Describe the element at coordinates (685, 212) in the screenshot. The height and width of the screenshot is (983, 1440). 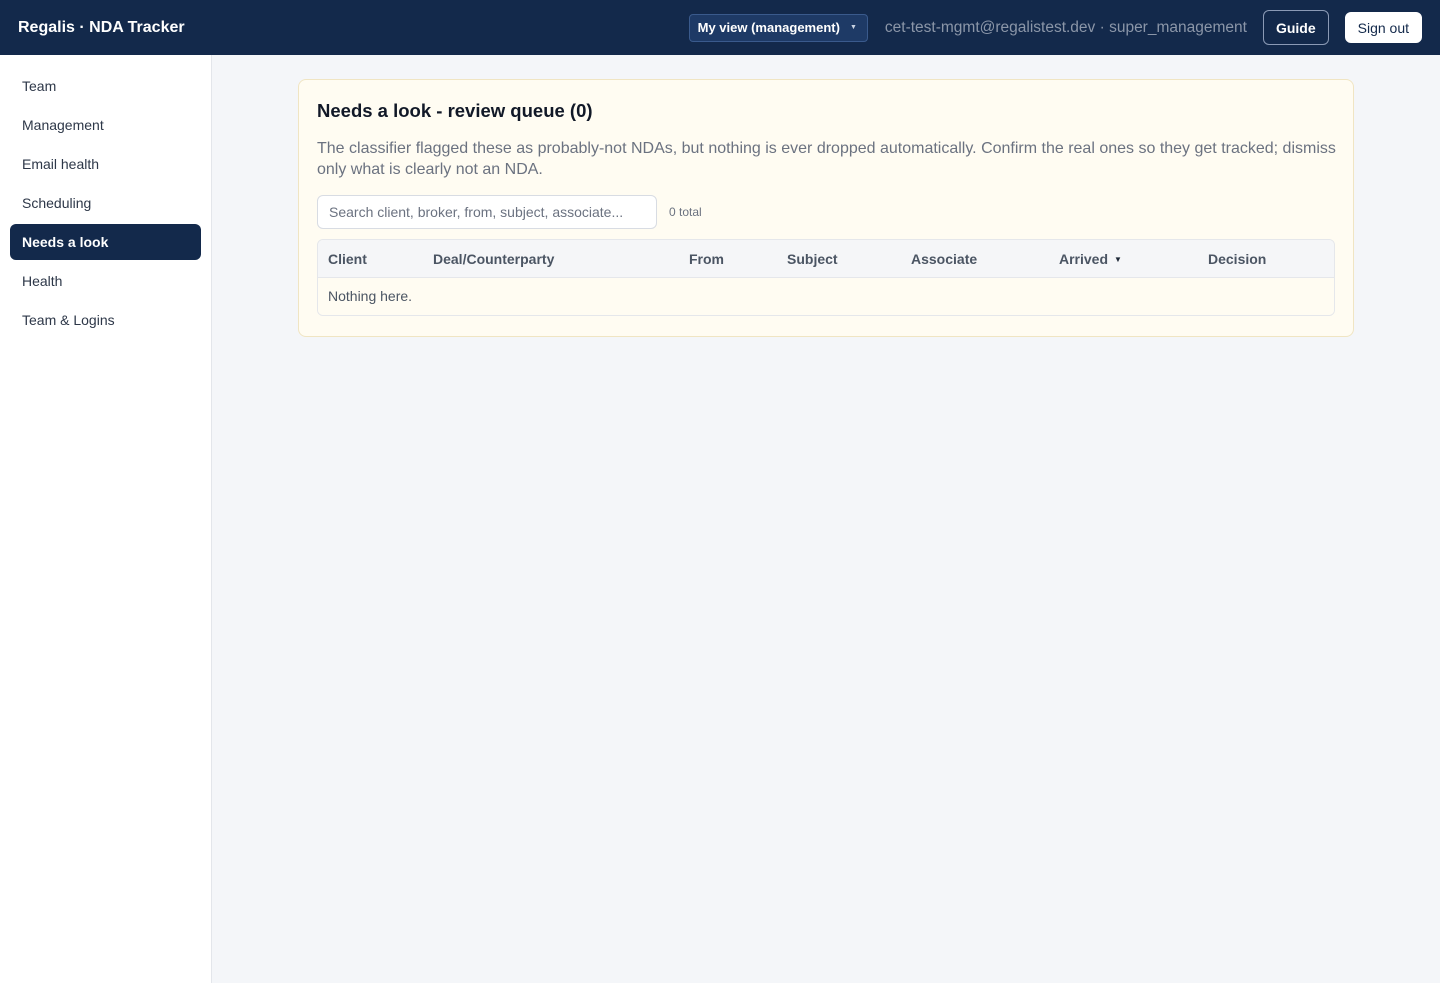
I see `total-count: 0 total` at that location.